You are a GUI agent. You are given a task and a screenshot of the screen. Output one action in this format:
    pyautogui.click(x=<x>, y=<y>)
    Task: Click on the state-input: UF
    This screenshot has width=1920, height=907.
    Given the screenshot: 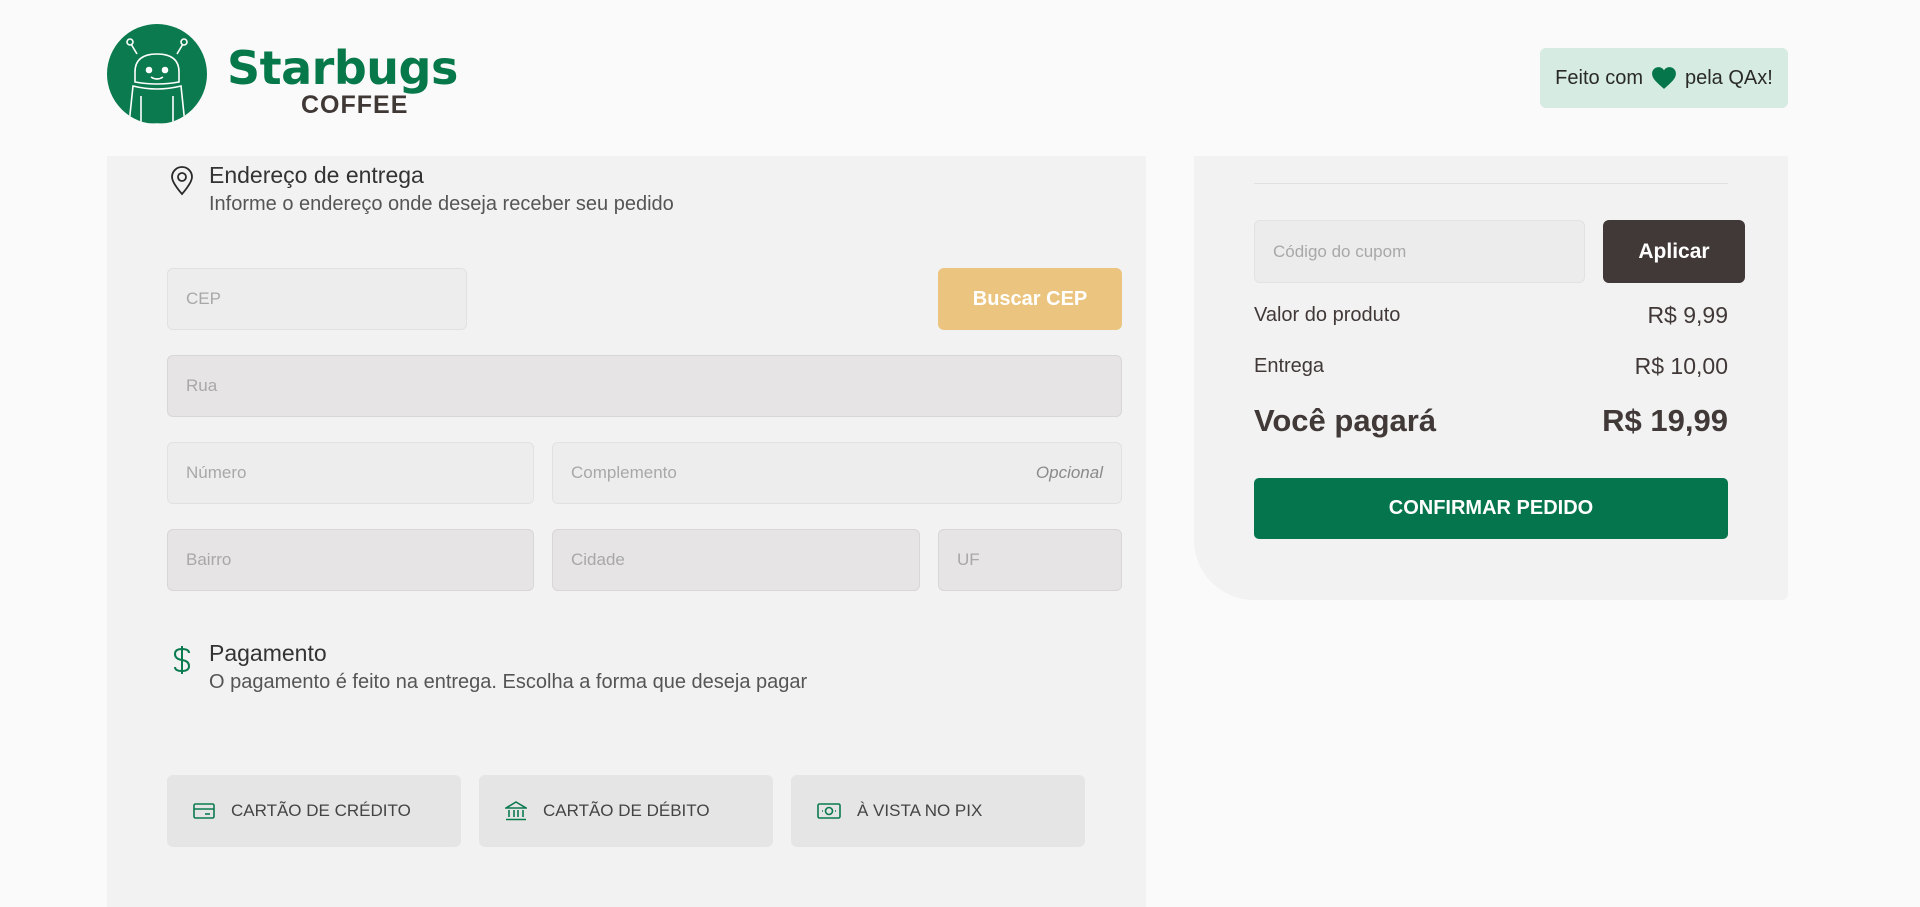 What is the action you would take?
    pyautogui.click(x=1030, y=560)
    